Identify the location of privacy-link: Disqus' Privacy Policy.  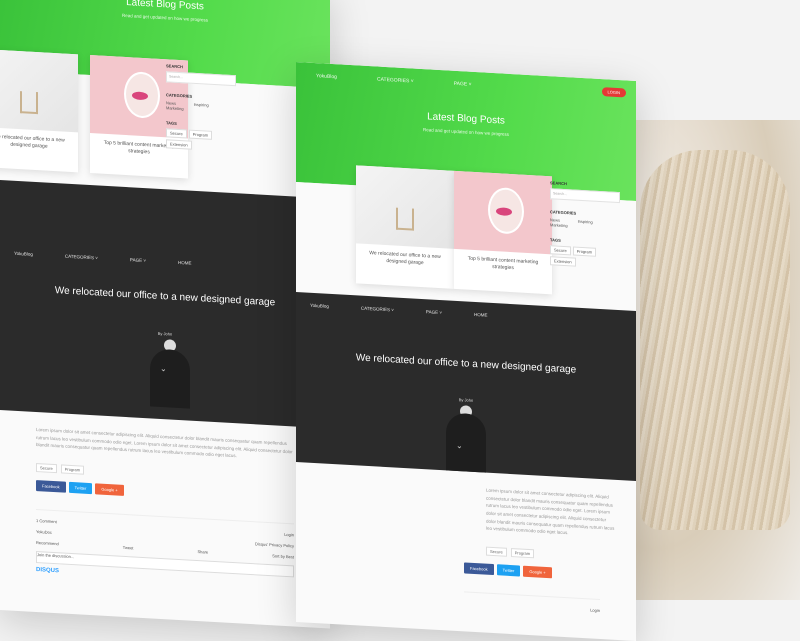
(274, 544).